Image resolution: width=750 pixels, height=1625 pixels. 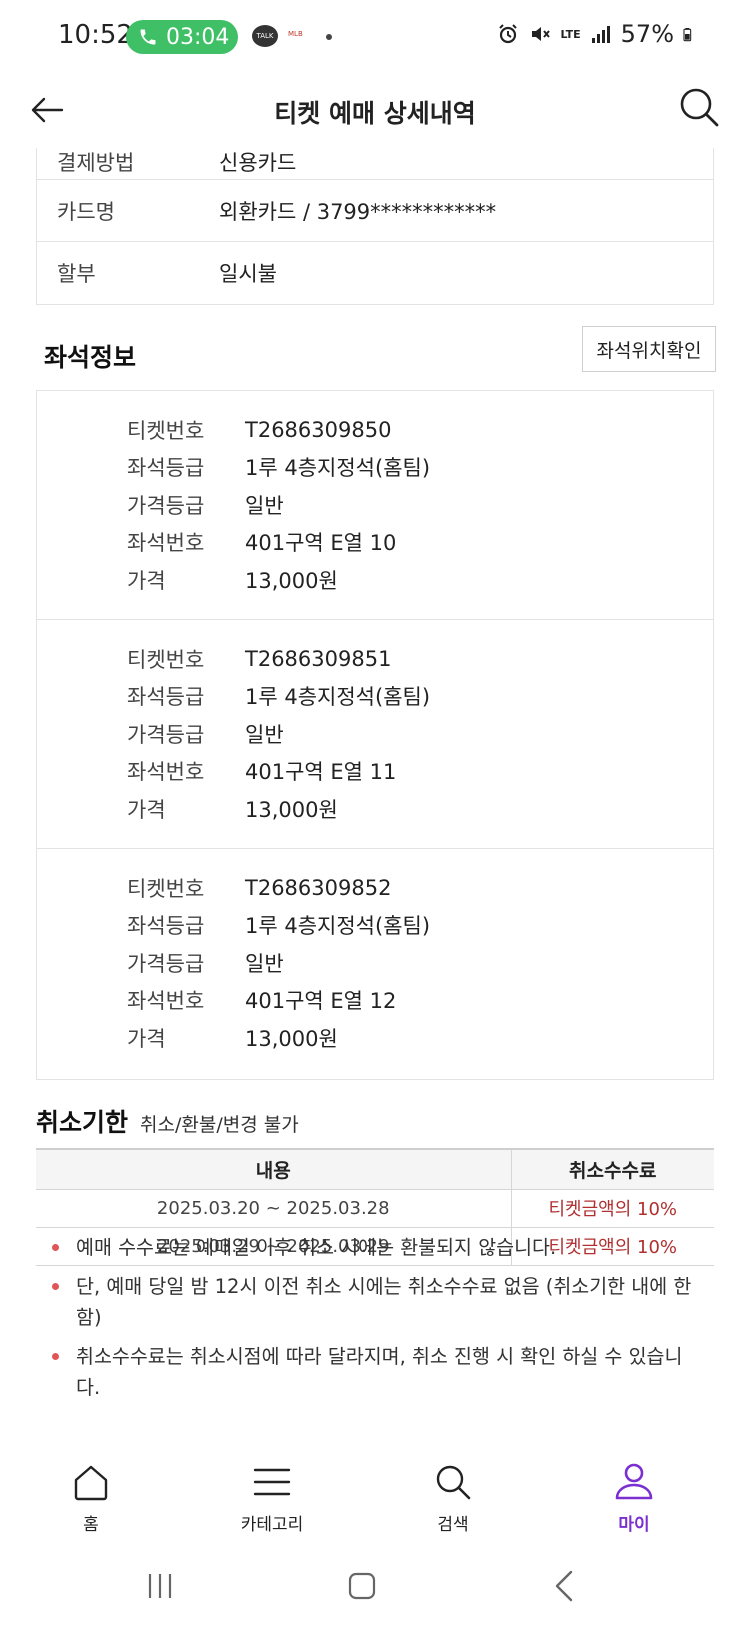 What do you see at coordinates (91, 1483) in the screenshot?
I see `home-icon` at bounding box center [91, 1483].